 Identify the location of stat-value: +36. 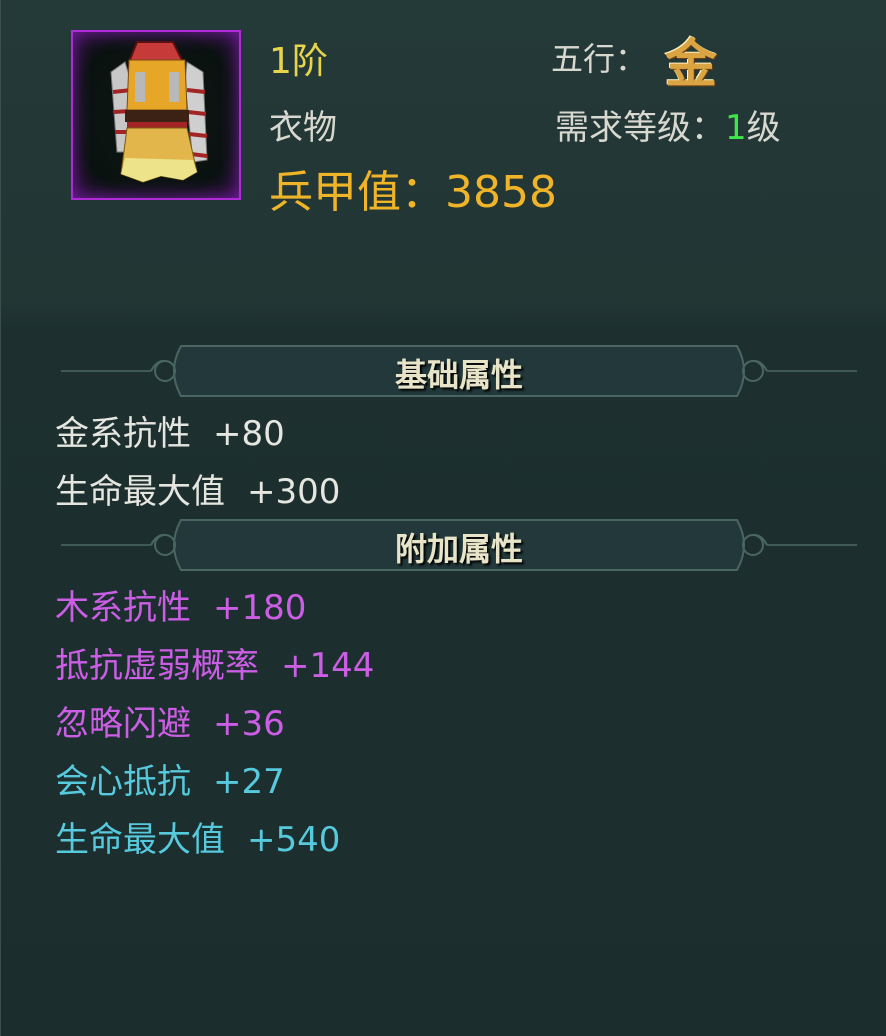
(249, 724).